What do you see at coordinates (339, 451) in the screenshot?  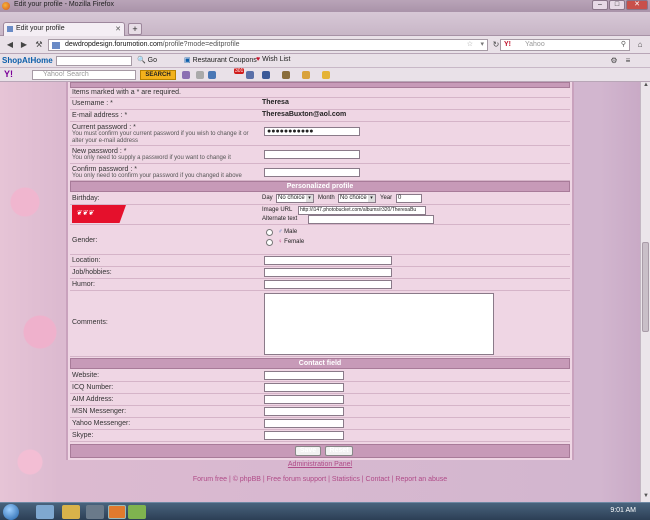 I see `reset-button: Reset` at bounding box center [339, 451].